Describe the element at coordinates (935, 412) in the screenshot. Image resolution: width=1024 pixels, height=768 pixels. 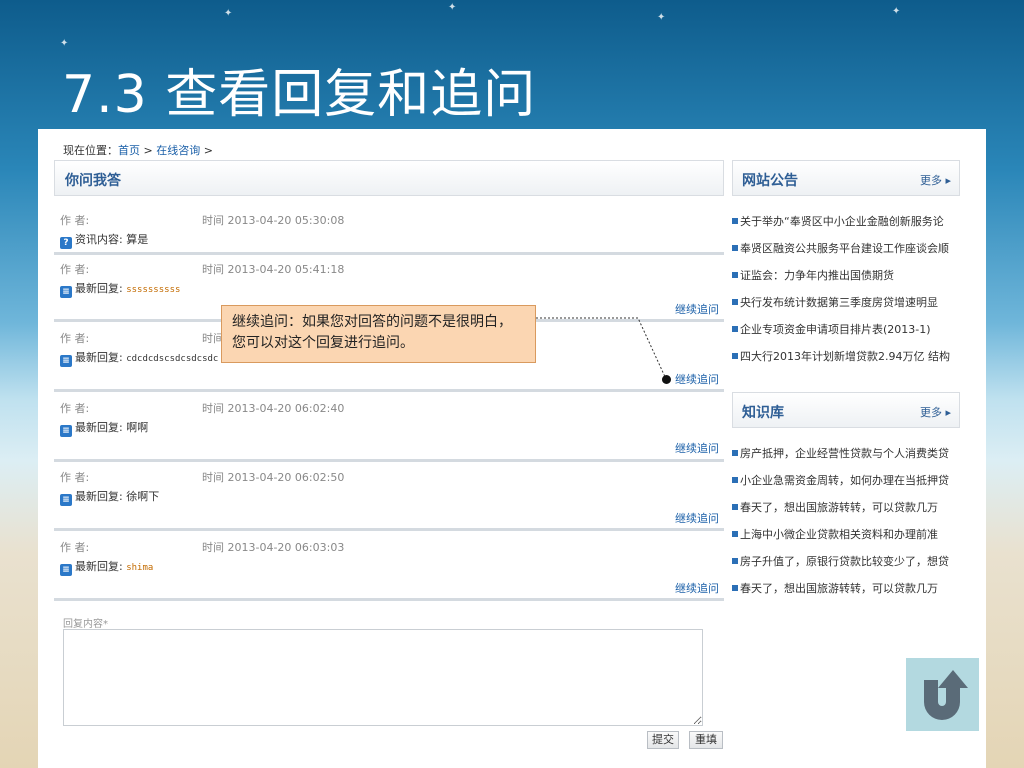
I see `knowledge-more-link: 更多 ▸` at that location.